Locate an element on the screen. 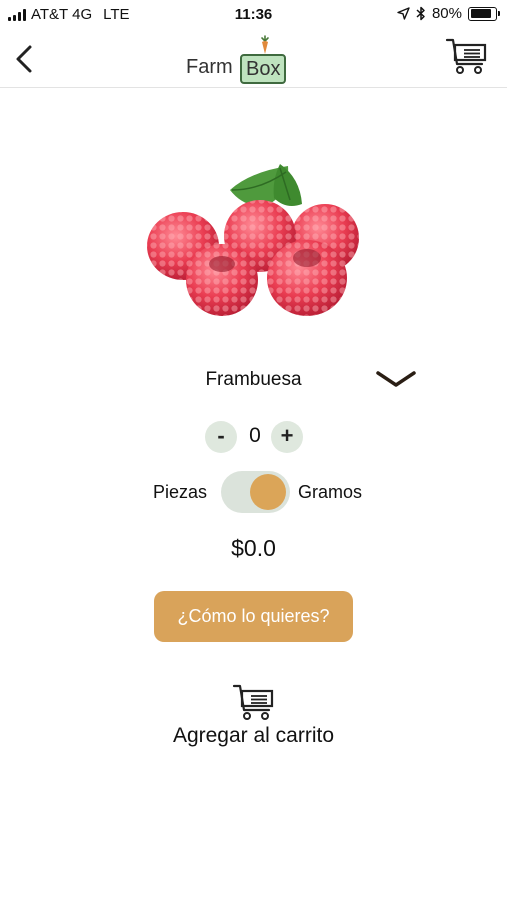  product-price: $0.0 is located at coordinates (253, 548).